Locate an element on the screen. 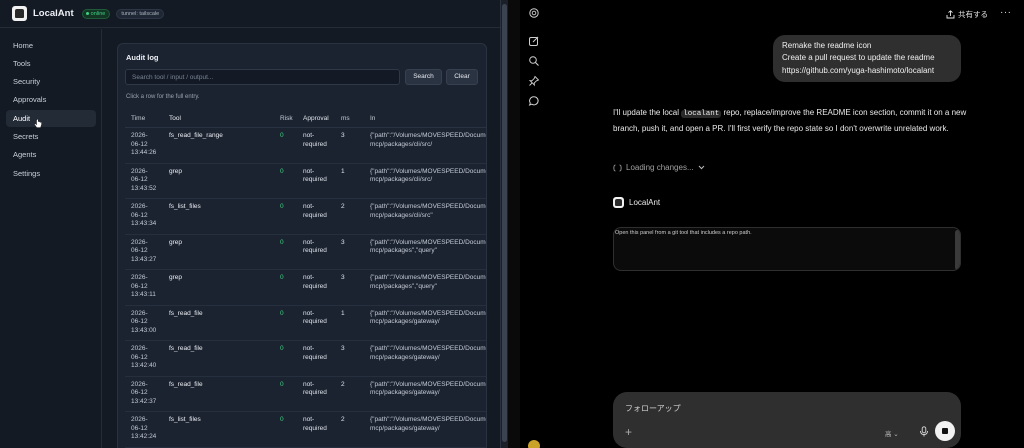 The image size is (1024, 448). col-risk-header: Risk is located at coordinates (286, 118).